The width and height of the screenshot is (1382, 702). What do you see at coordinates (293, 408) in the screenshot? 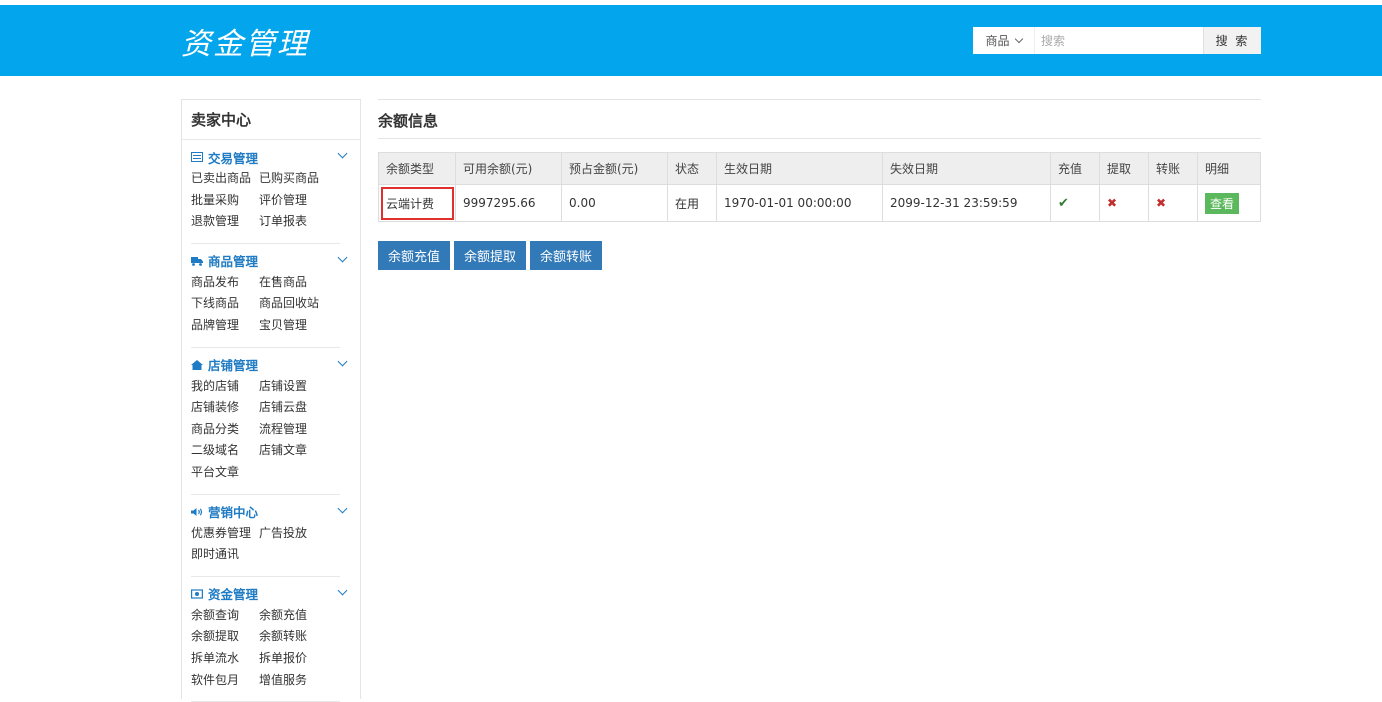
I see `sidebar-link: 店铺云盘` at bounding box center [293, 408].